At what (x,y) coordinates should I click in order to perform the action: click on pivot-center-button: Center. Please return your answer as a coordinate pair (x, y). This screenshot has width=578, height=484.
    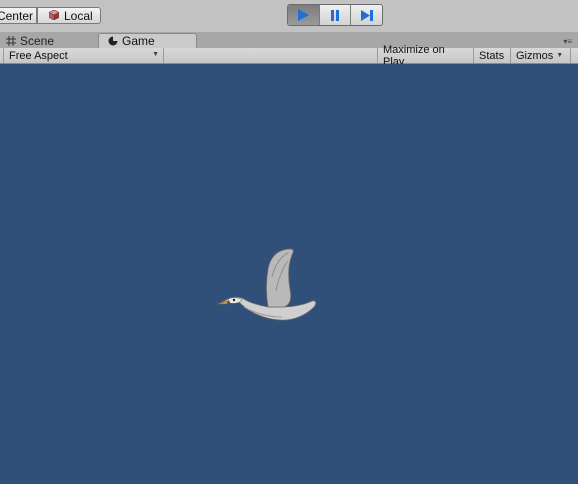
    Looking at the image, I should click on (18, 15).